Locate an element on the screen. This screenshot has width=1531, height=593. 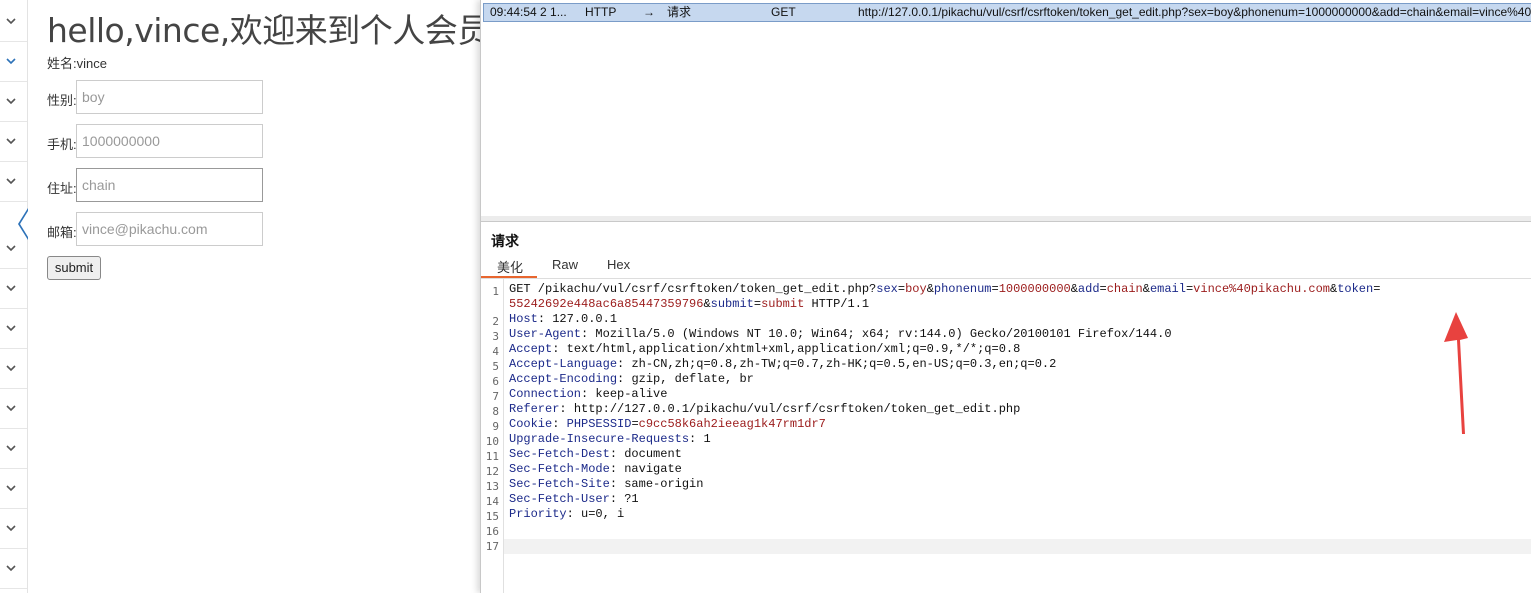
tab-pretty: 美化 is located at coordinates (510, 266).